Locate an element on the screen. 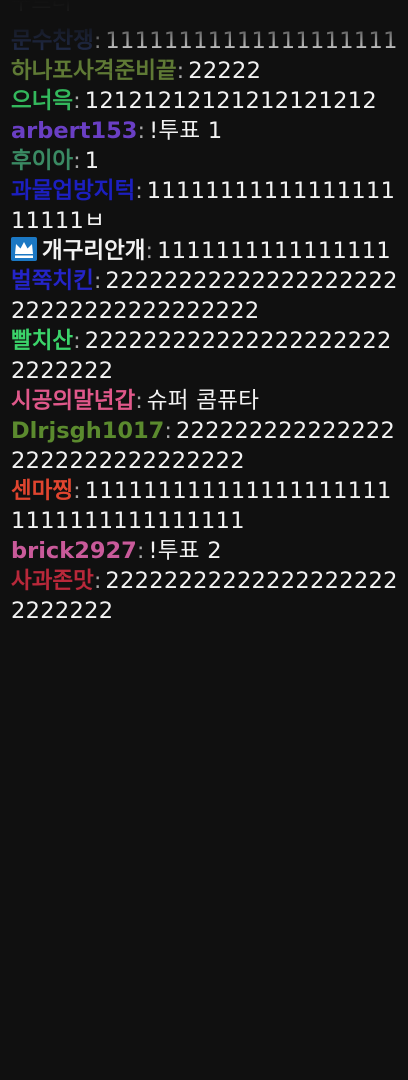  chat-message-text: !투표 1 is located at coordinates (186, 131).